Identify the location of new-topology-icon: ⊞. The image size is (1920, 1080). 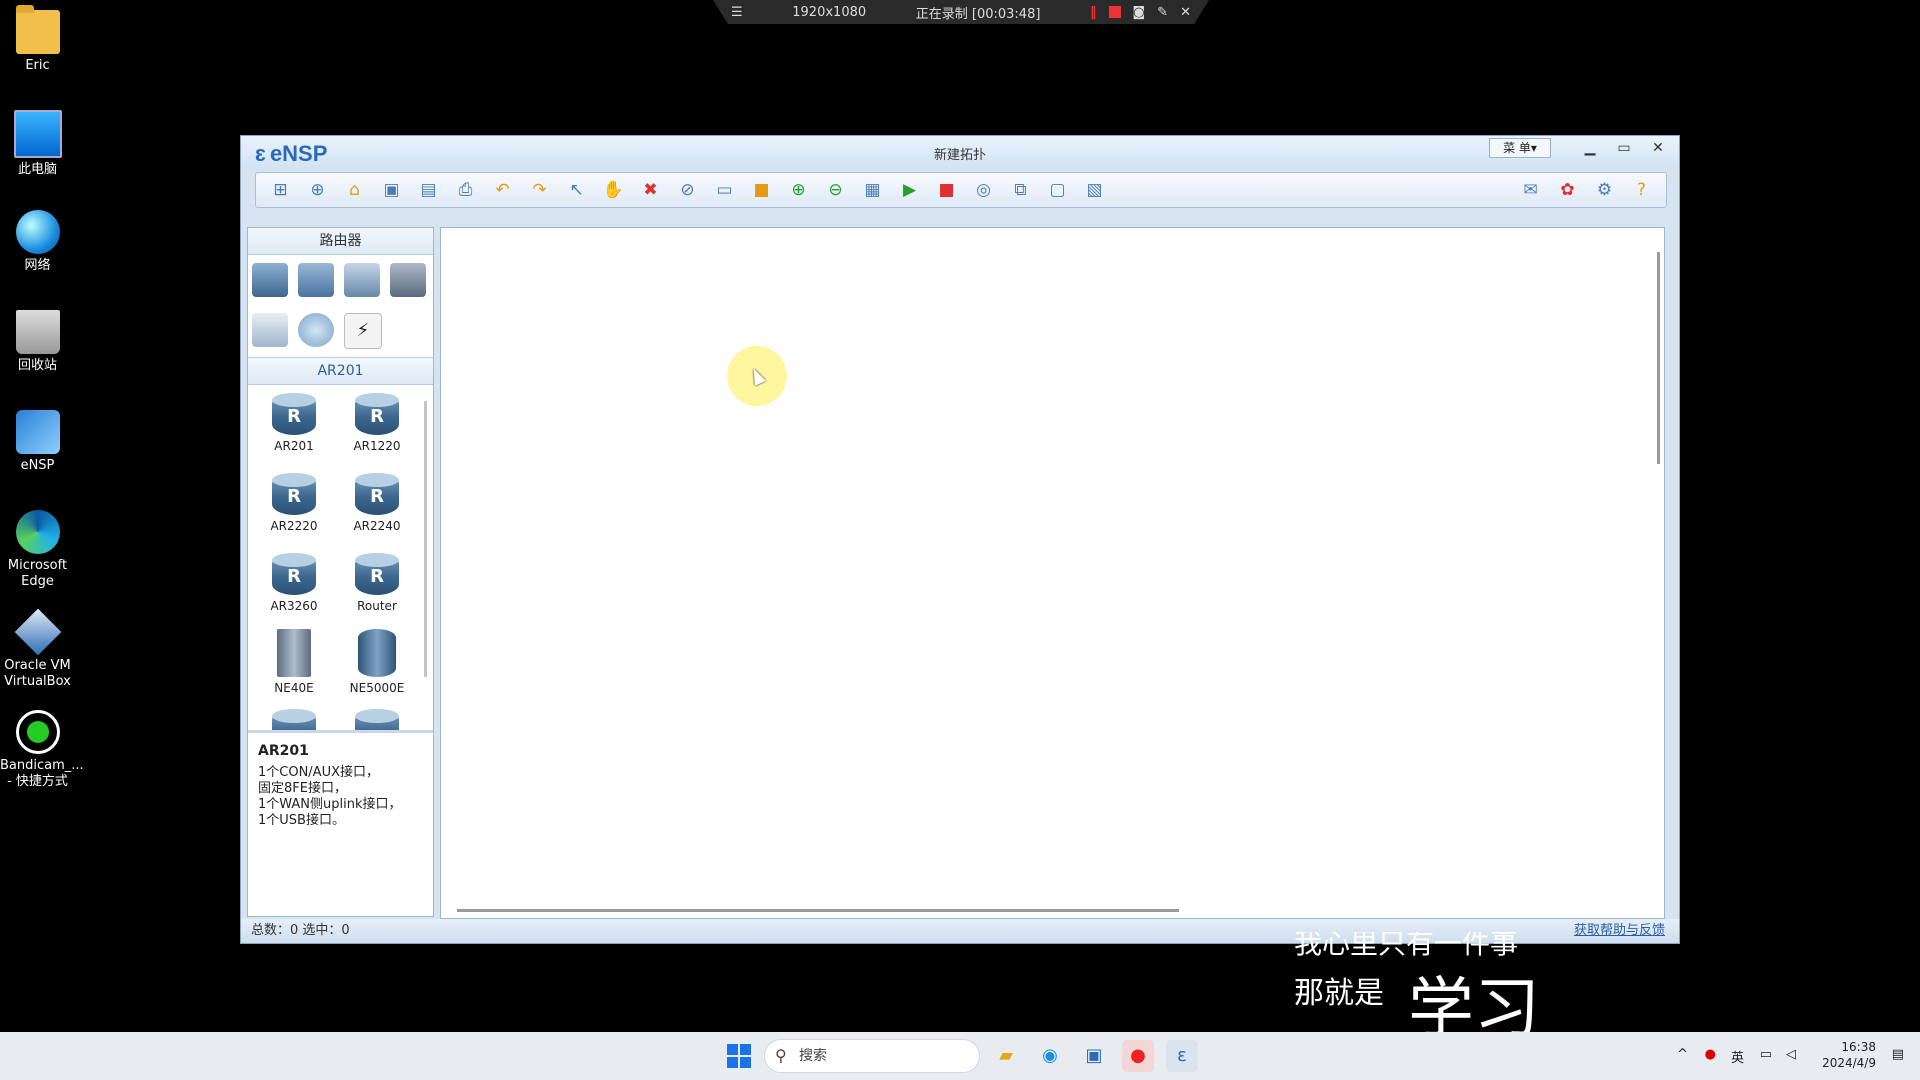
(280, 190).